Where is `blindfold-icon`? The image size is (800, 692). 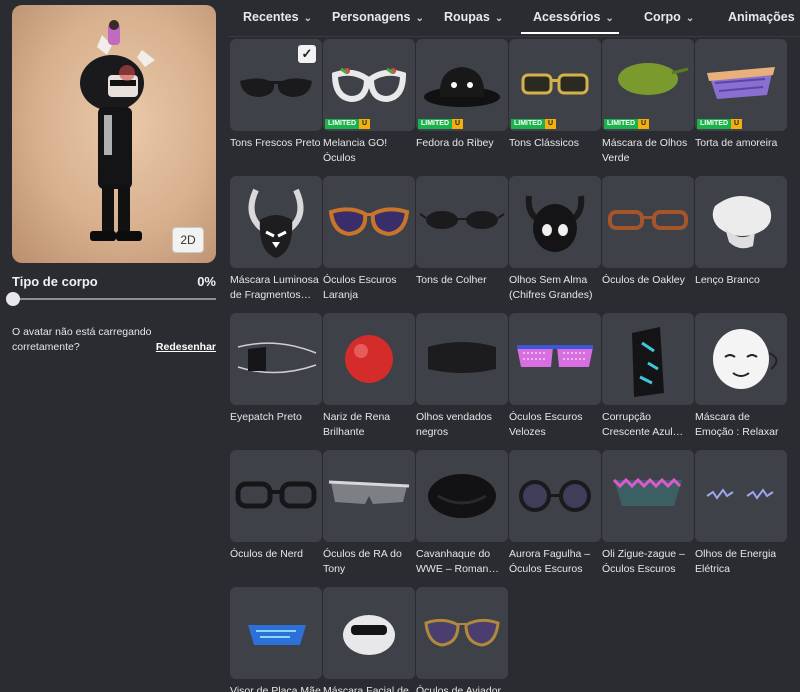
blindfold-icon is located at coordinates (462, 357).